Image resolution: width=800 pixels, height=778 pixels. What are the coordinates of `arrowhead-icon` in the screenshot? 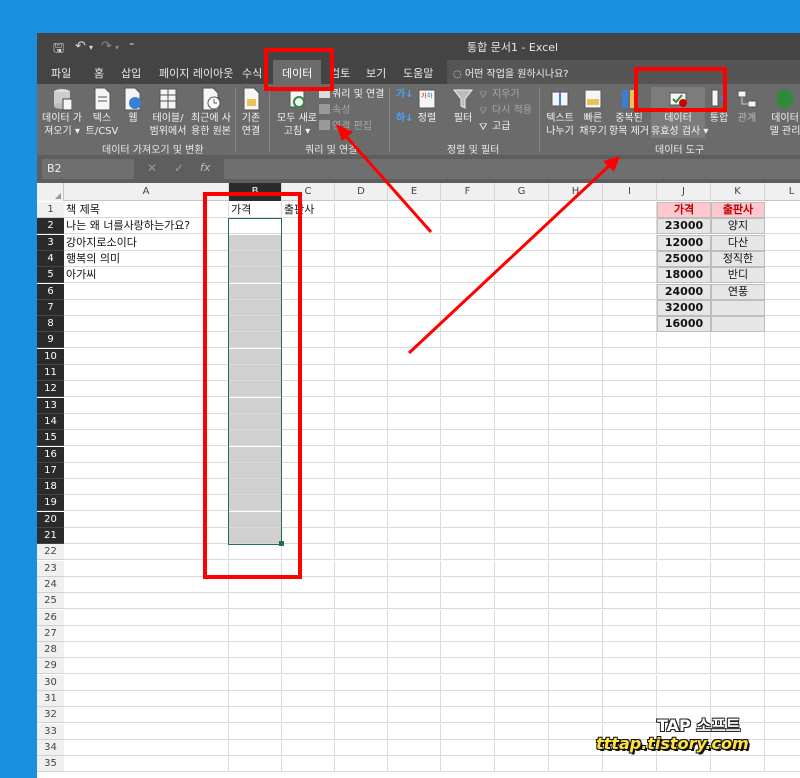 It's located at (344, 132).